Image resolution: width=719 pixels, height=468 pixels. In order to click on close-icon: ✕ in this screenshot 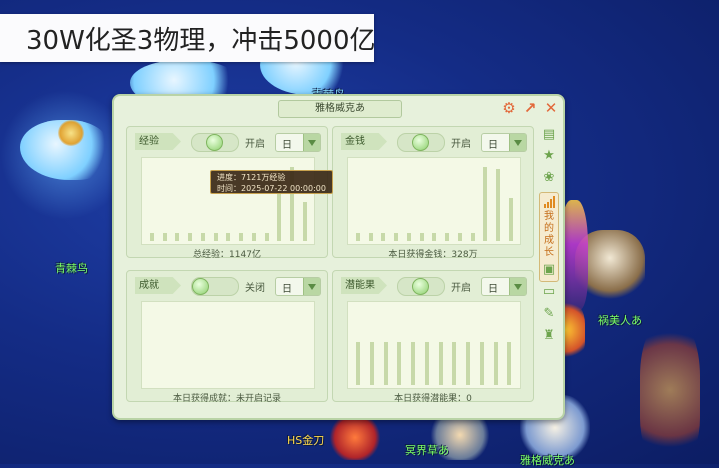, I will do `click(551, 108)`.